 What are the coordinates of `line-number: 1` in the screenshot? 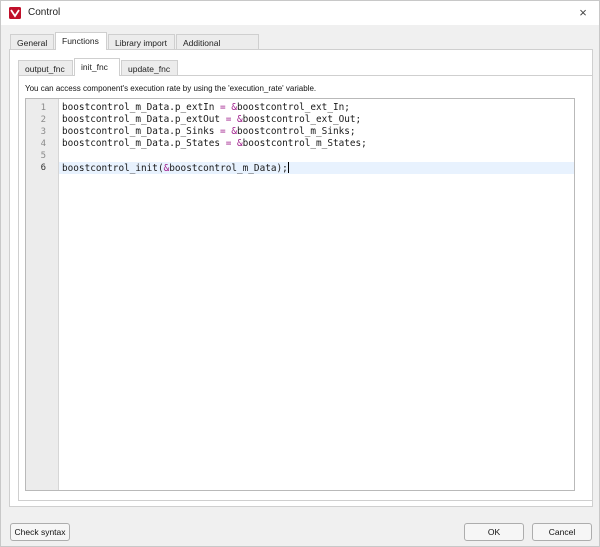 It's located at (43, 108).